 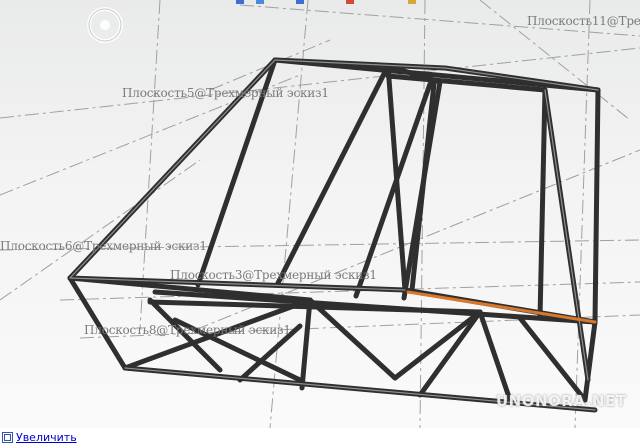 I want to click on plane-label: Плоскость6@Трехмерный эскиз1, so click(x=103, y=246).